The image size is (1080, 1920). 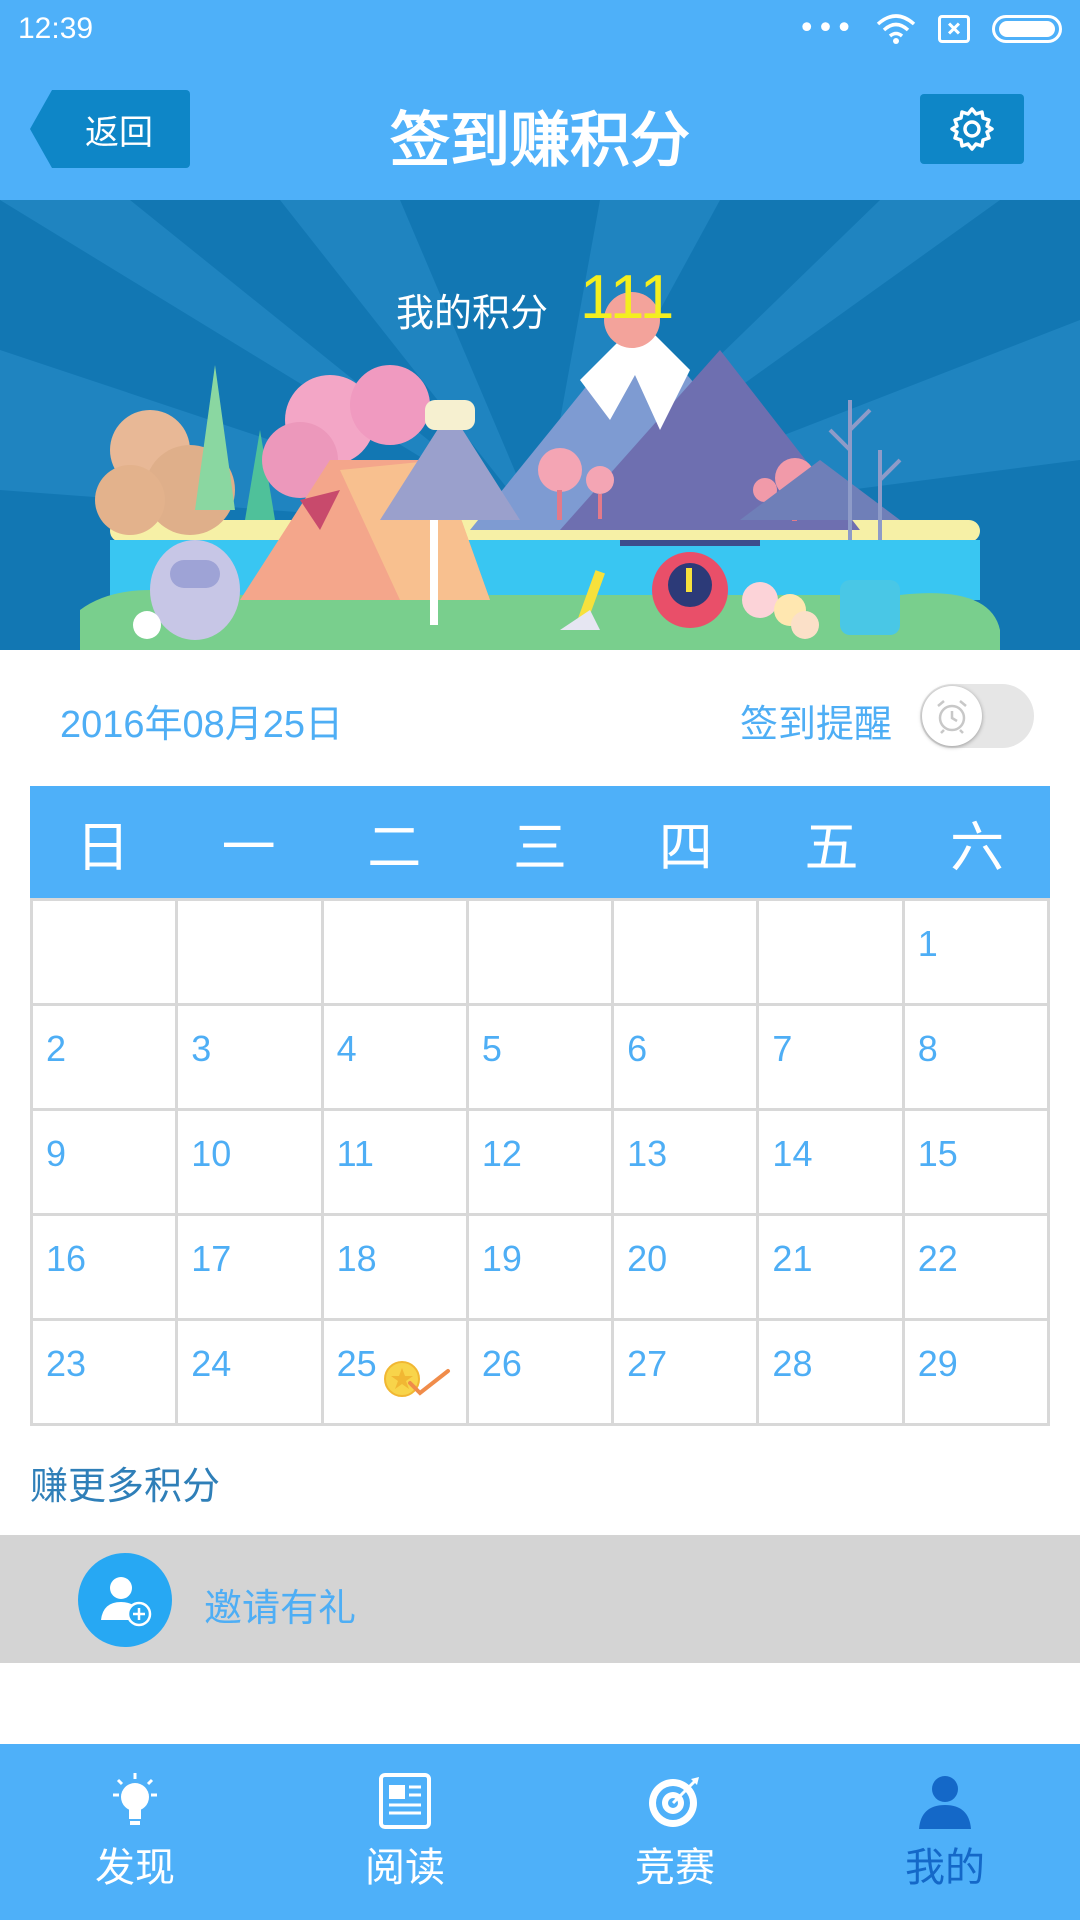 I want to click on calendar-day: 1, so click(x=977, y=953).